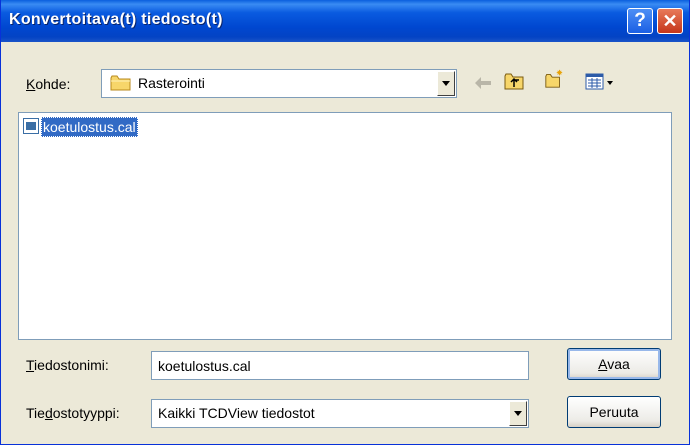 Image resolution: width=690 pixels, height=445 pixels. Describe the element at coordinates (236, 413) in the screenshot. I see `file-type-value: Kaikki TCDView tiedostot` at that location.